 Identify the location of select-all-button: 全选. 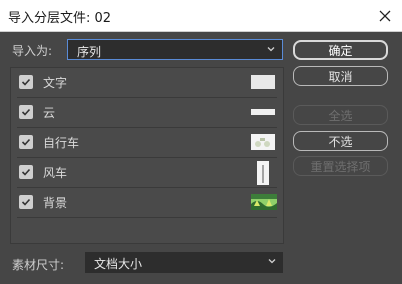
(340, 115).